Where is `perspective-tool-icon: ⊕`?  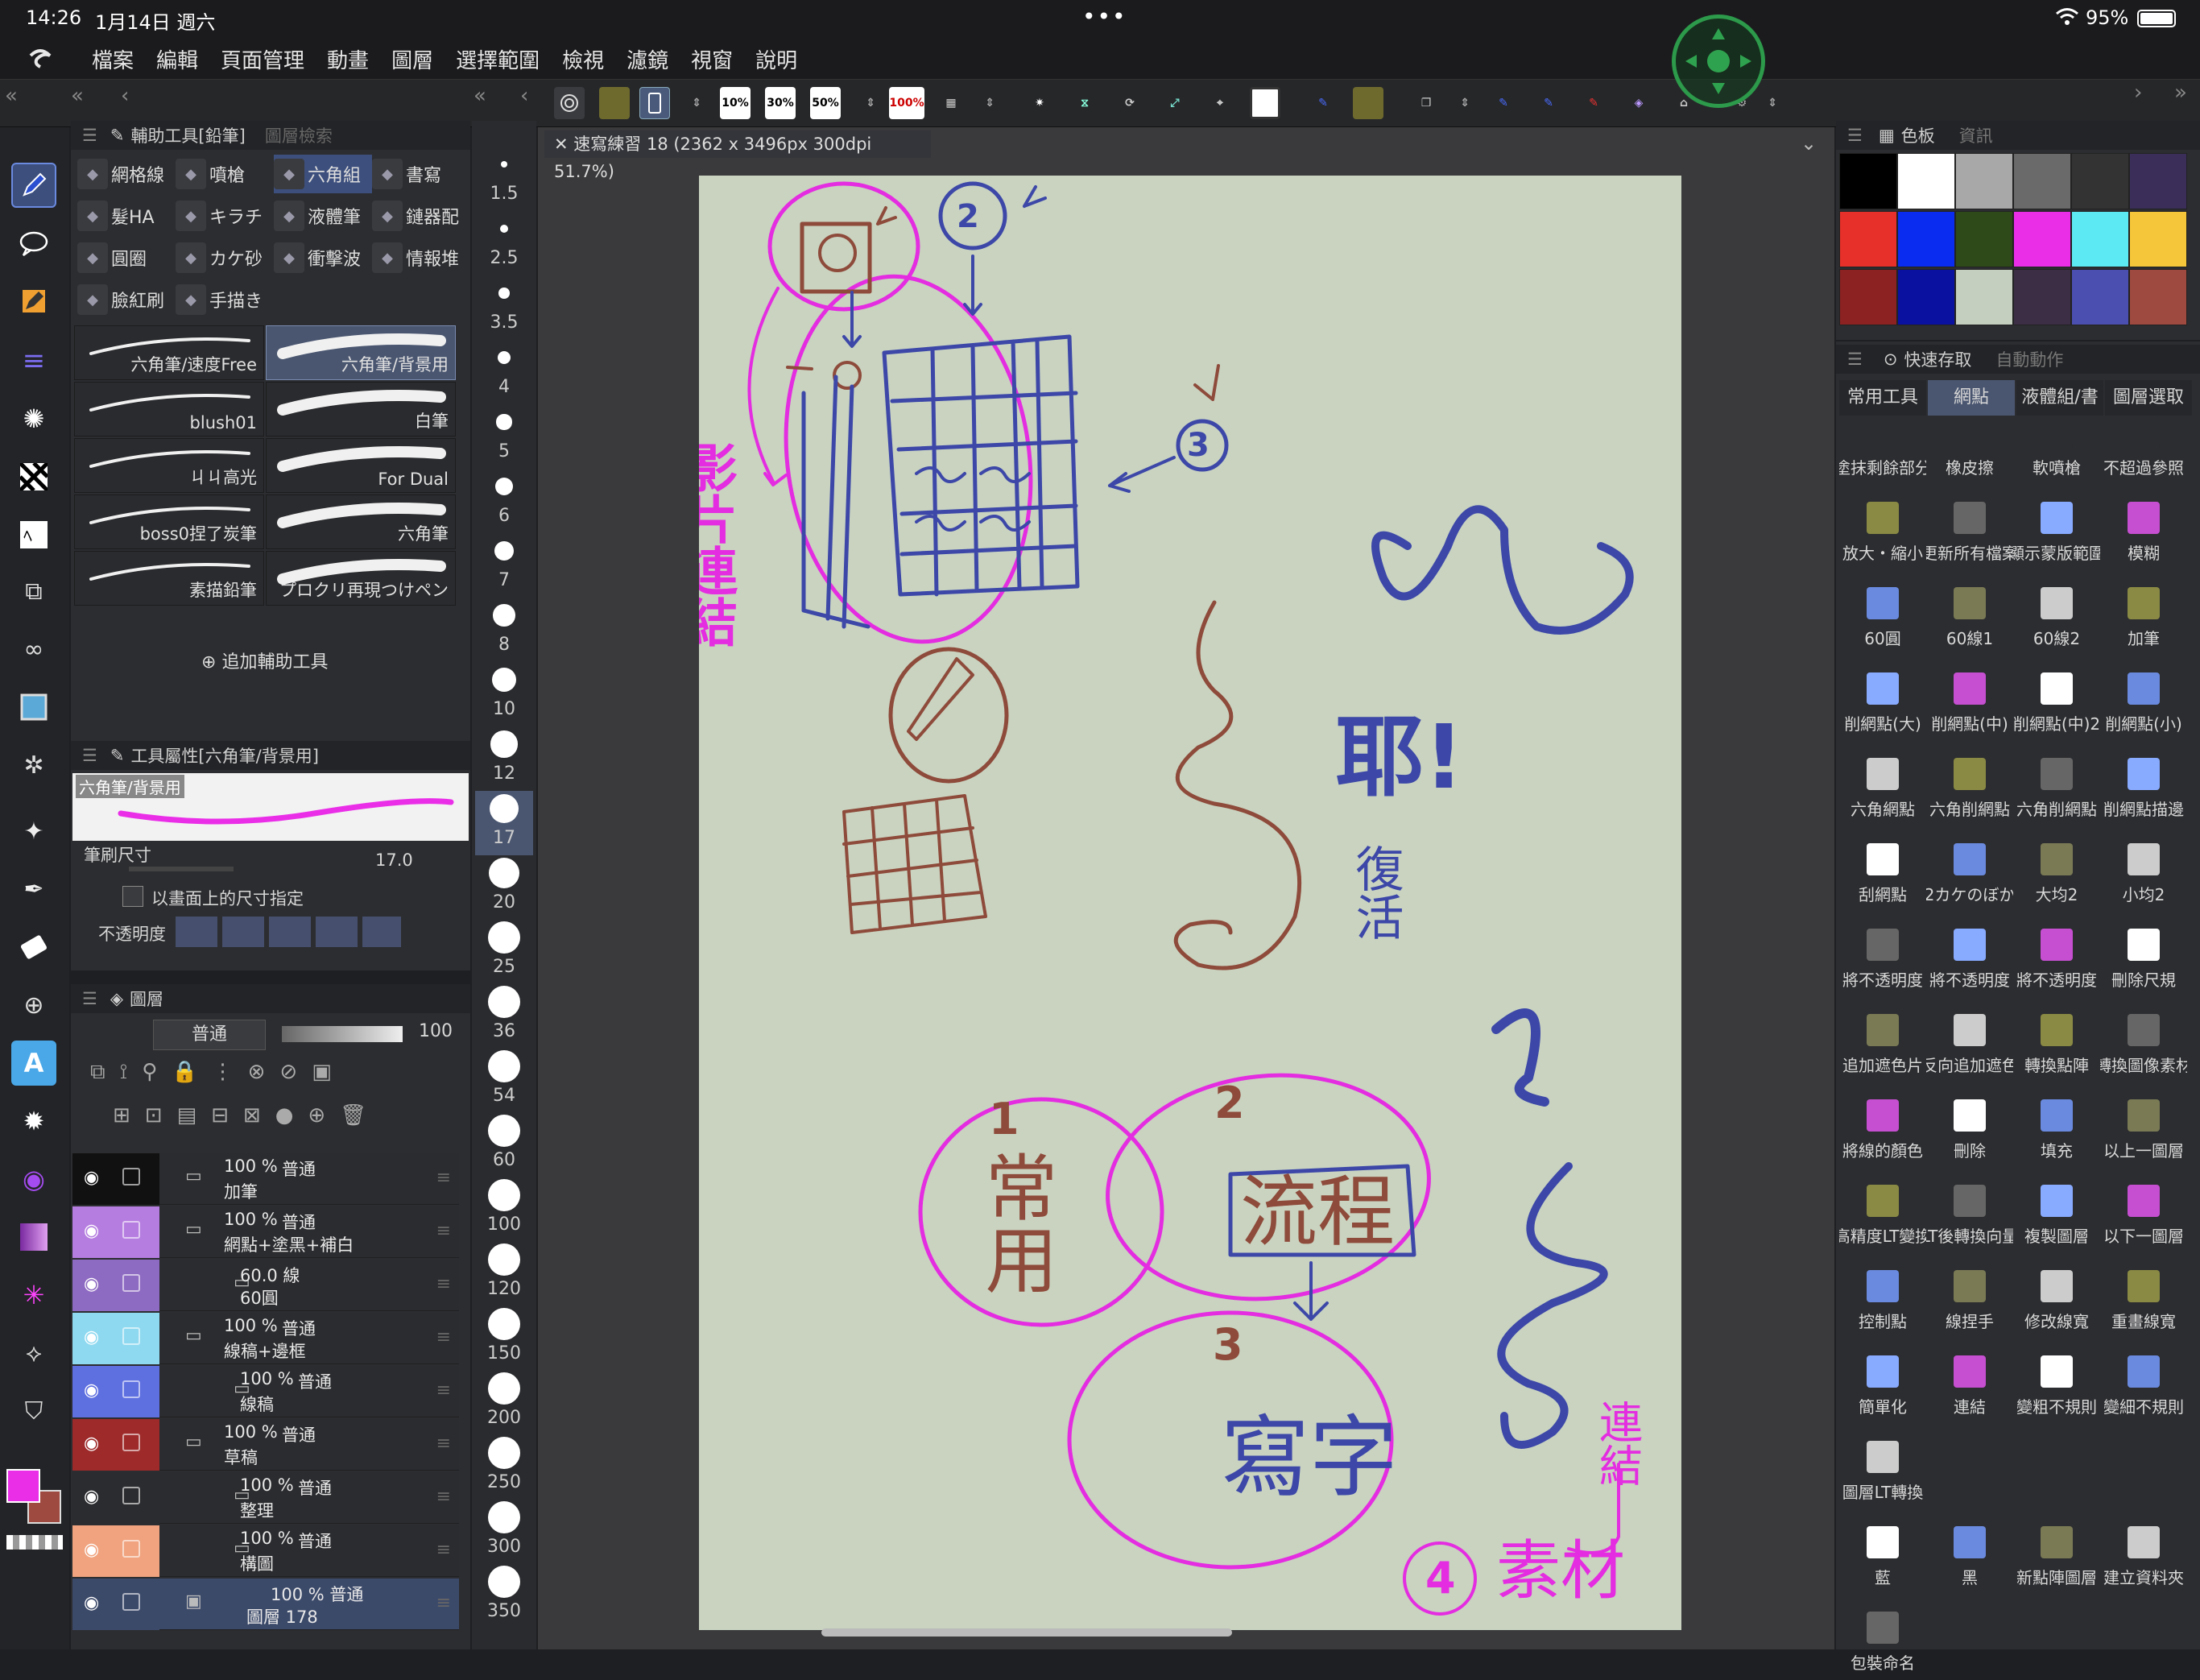
perspective-tool-icon: ⊕ is located at coordinates (33, 1005).